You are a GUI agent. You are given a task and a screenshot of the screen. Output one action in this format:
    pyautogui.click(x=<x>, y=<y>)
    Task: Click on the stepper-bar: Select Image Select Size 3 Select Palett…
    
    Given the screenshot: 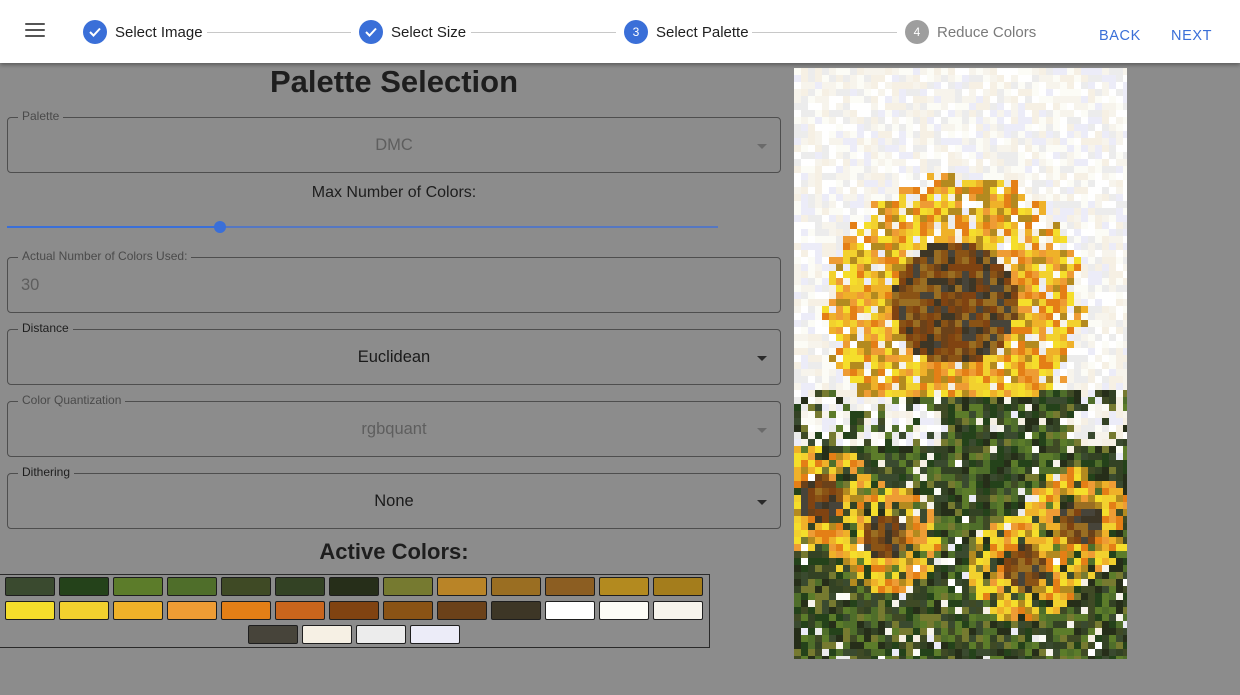 What is the action you would take?
    pyautogui.click(x=620, y=31)
    